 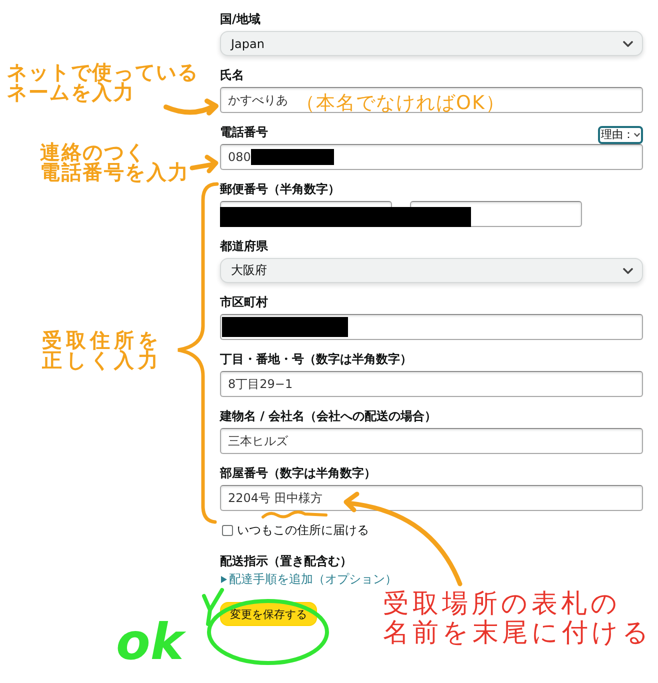 What do you see at coordinates (115, 162) in the screenshot?
I see `annotation-text: 連絡のつく 電話番号を入力` at bounding box center [115, 162].